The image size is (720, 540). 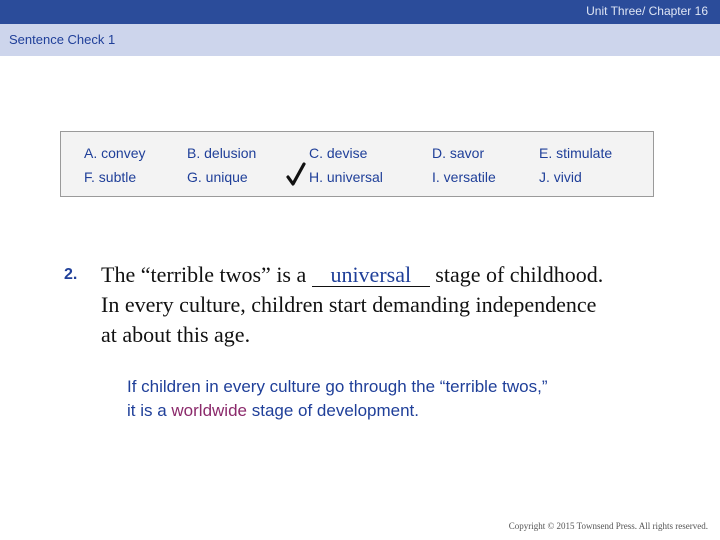 What do you see at coordinates (89, 177) in the screenshot?
I see `word-letter: F.` at bounding box center [89, 177].